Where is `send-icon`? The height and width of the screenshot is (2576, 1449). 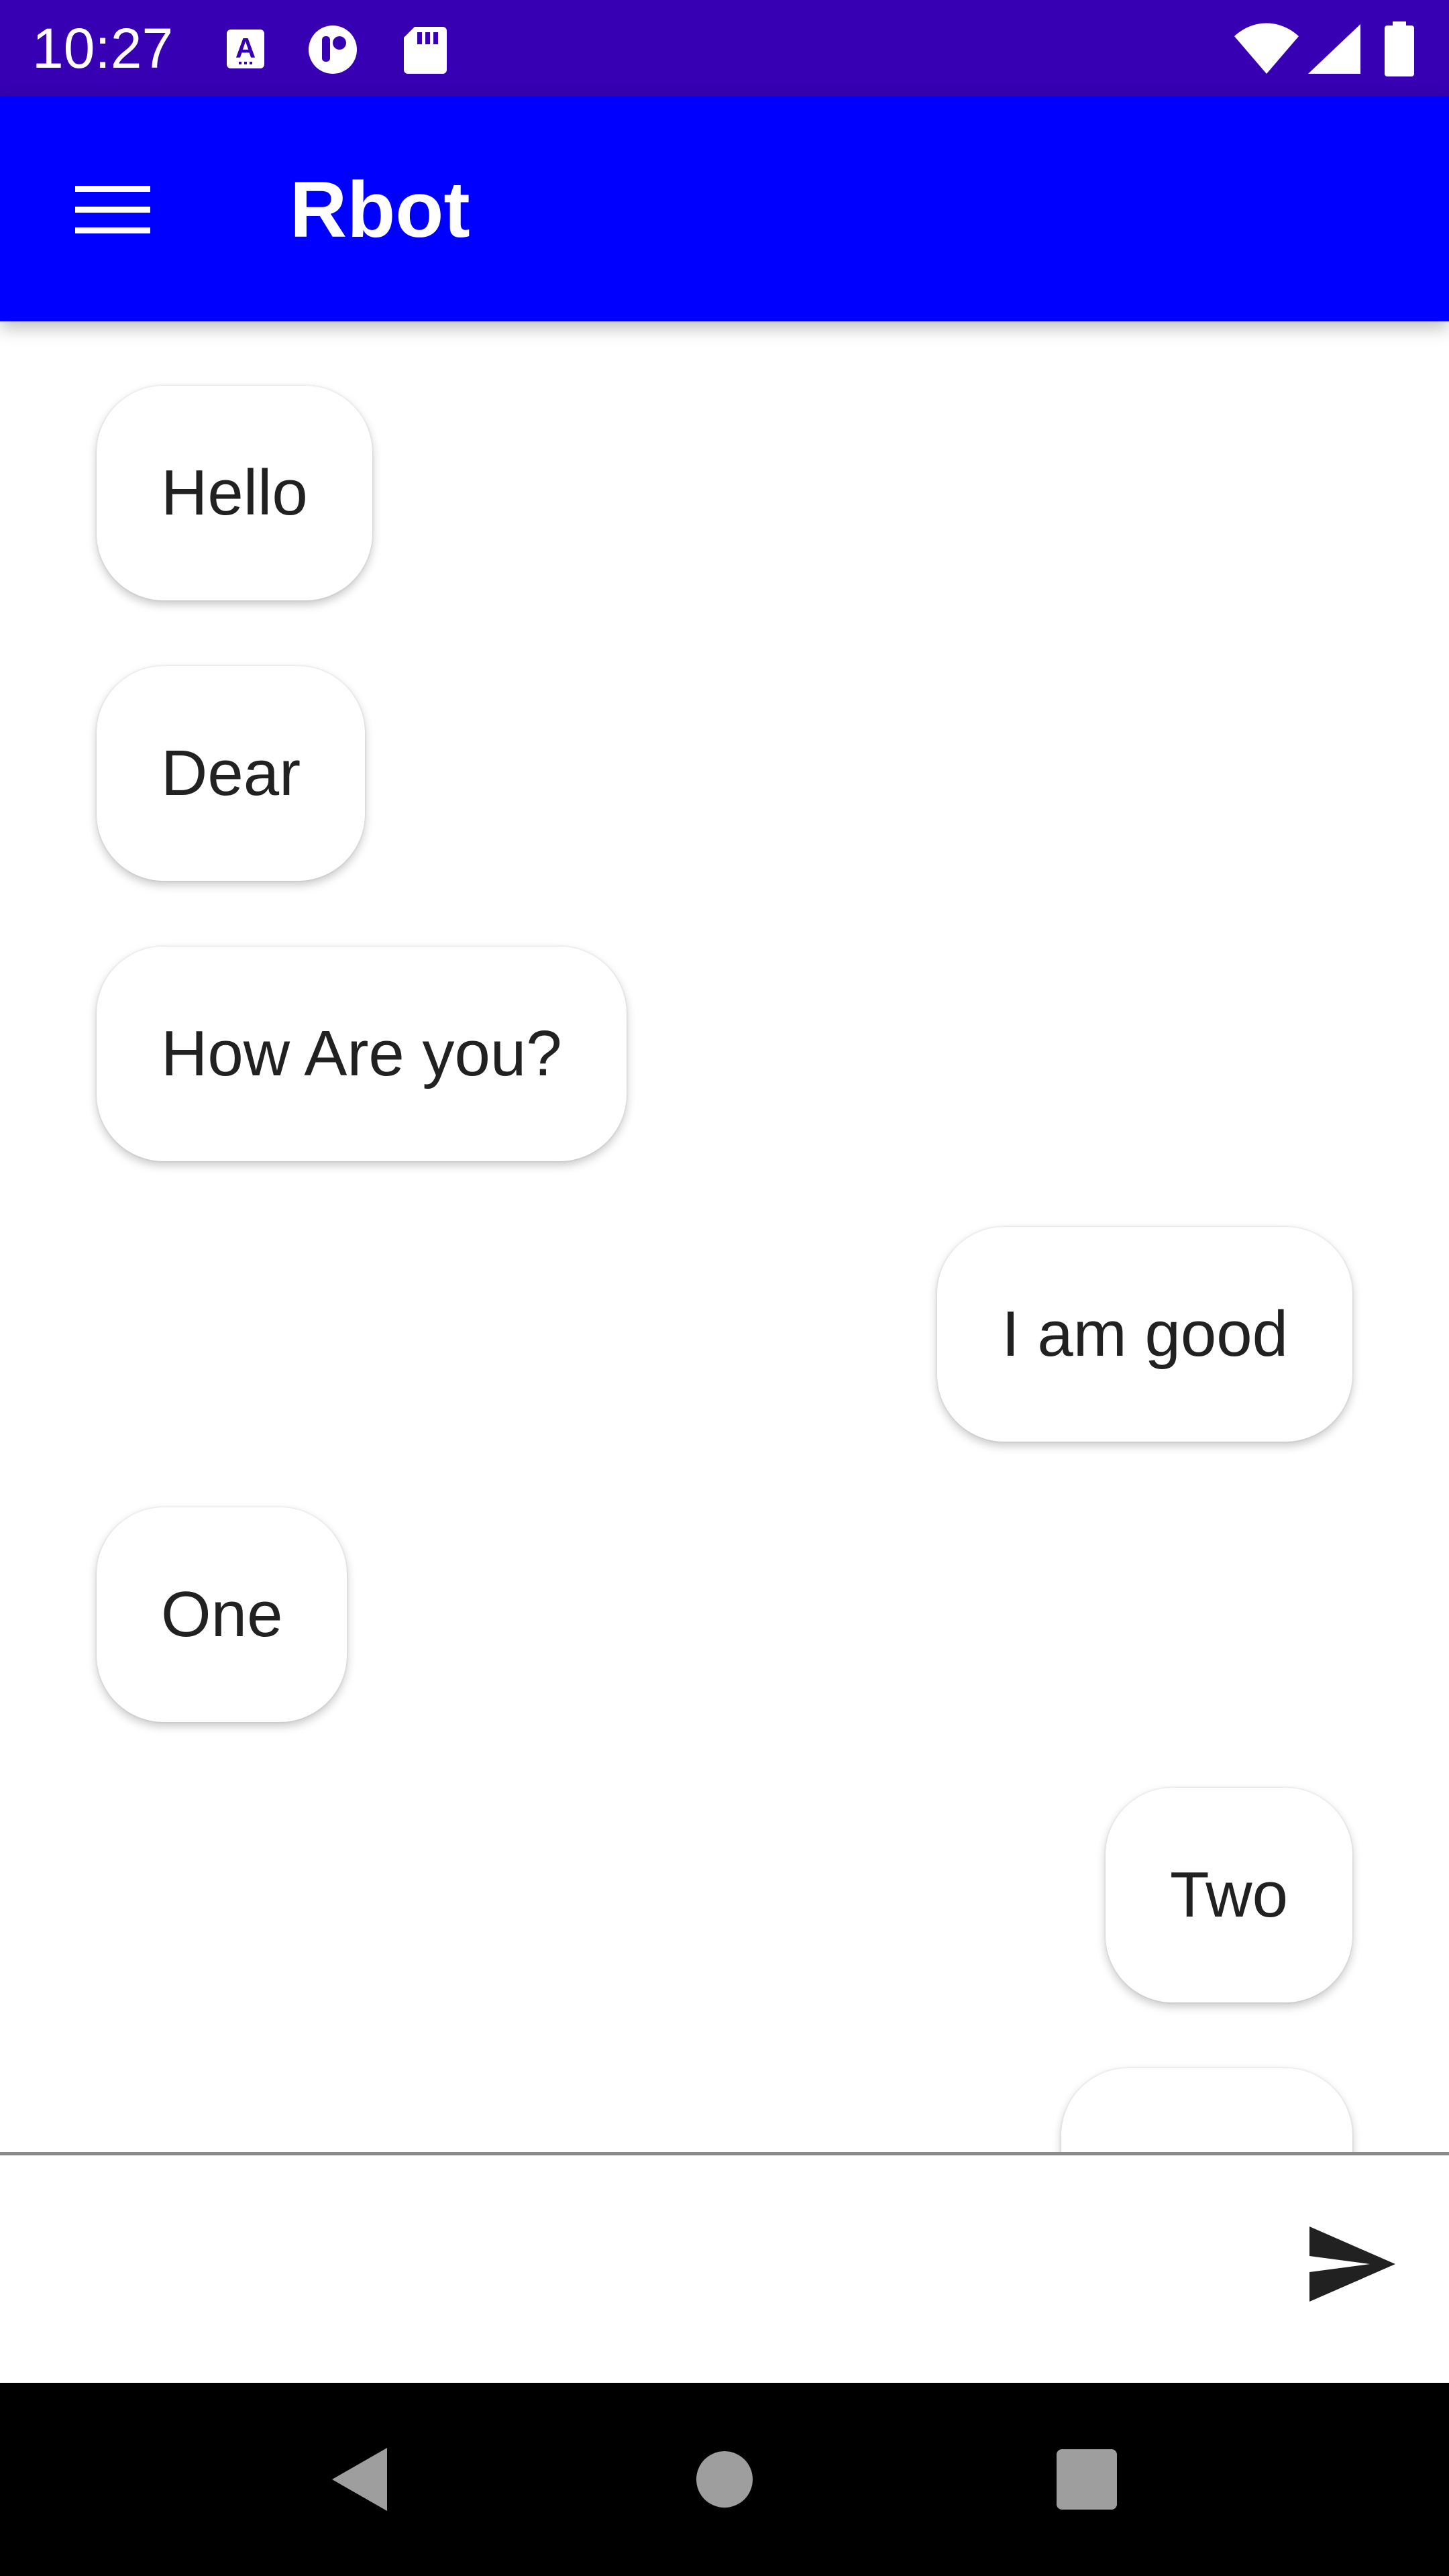
send-icon is located at coordinates (1352, 2264).